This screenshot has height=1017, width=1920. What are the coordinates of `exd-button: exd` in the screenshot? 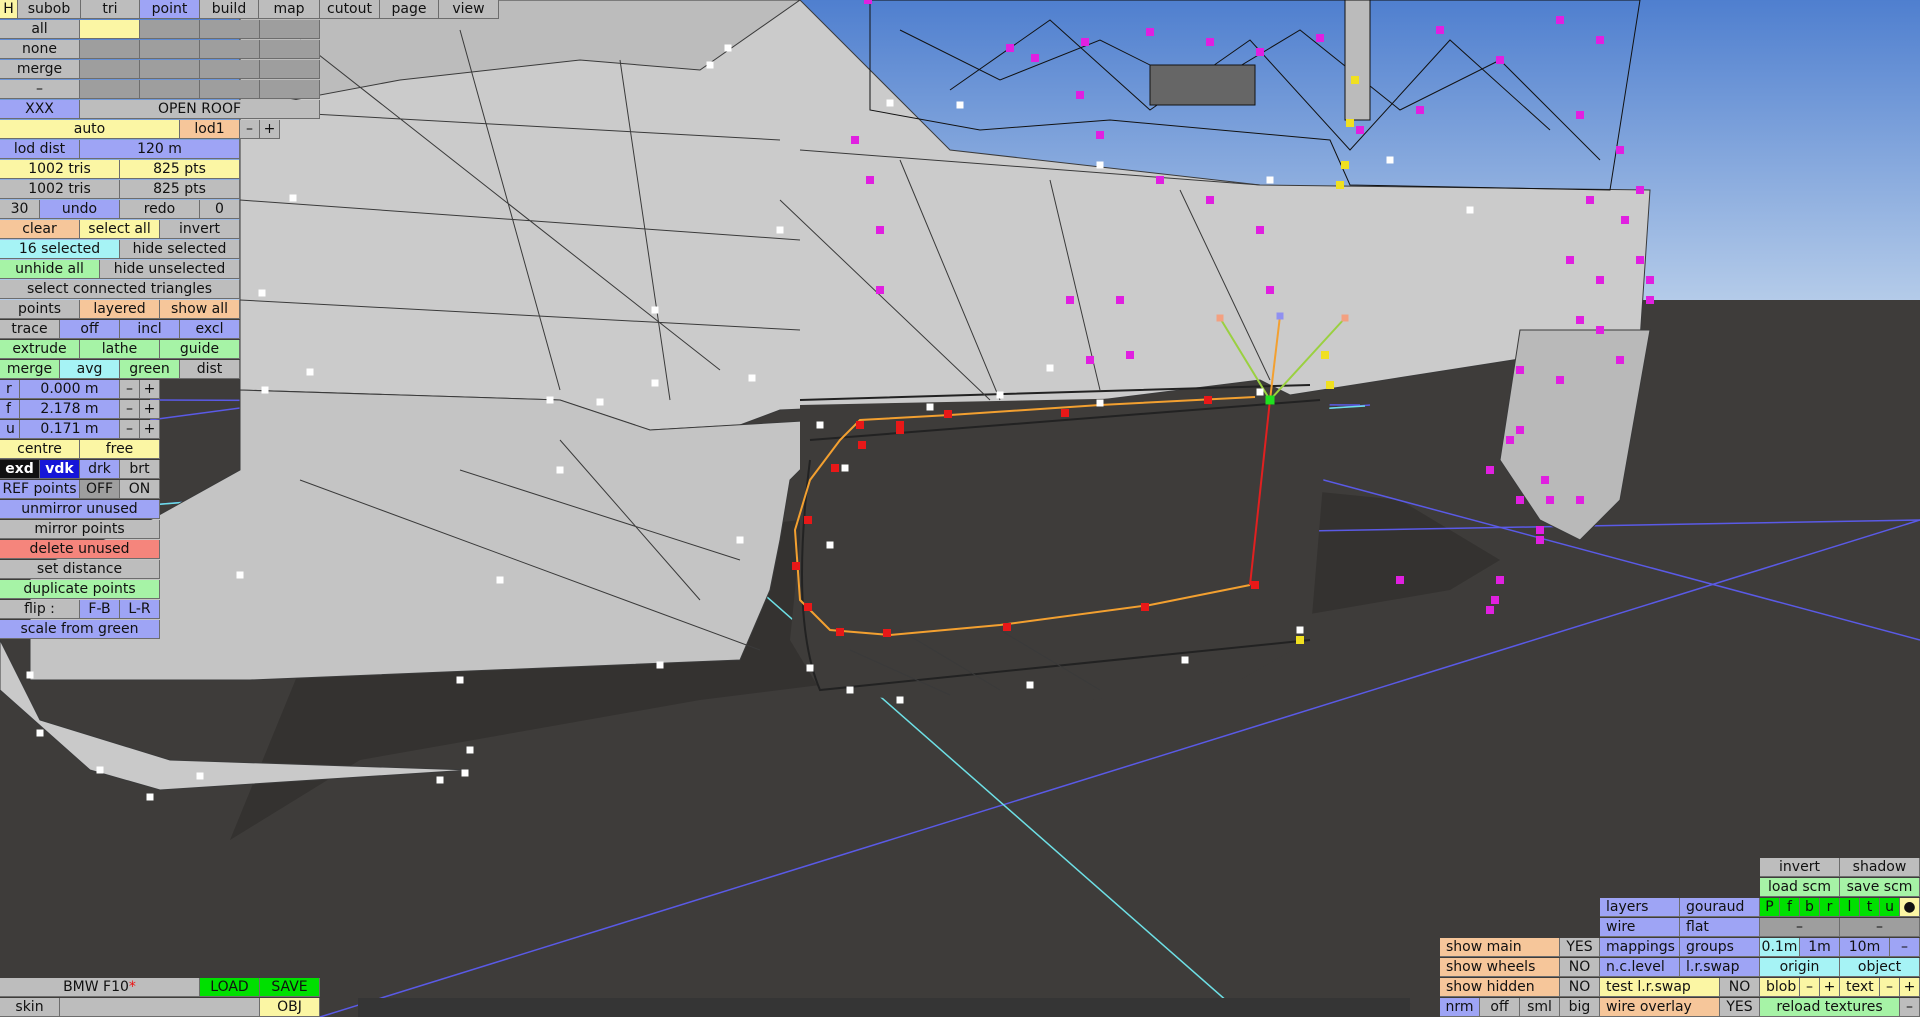 It's located at (20, 469).